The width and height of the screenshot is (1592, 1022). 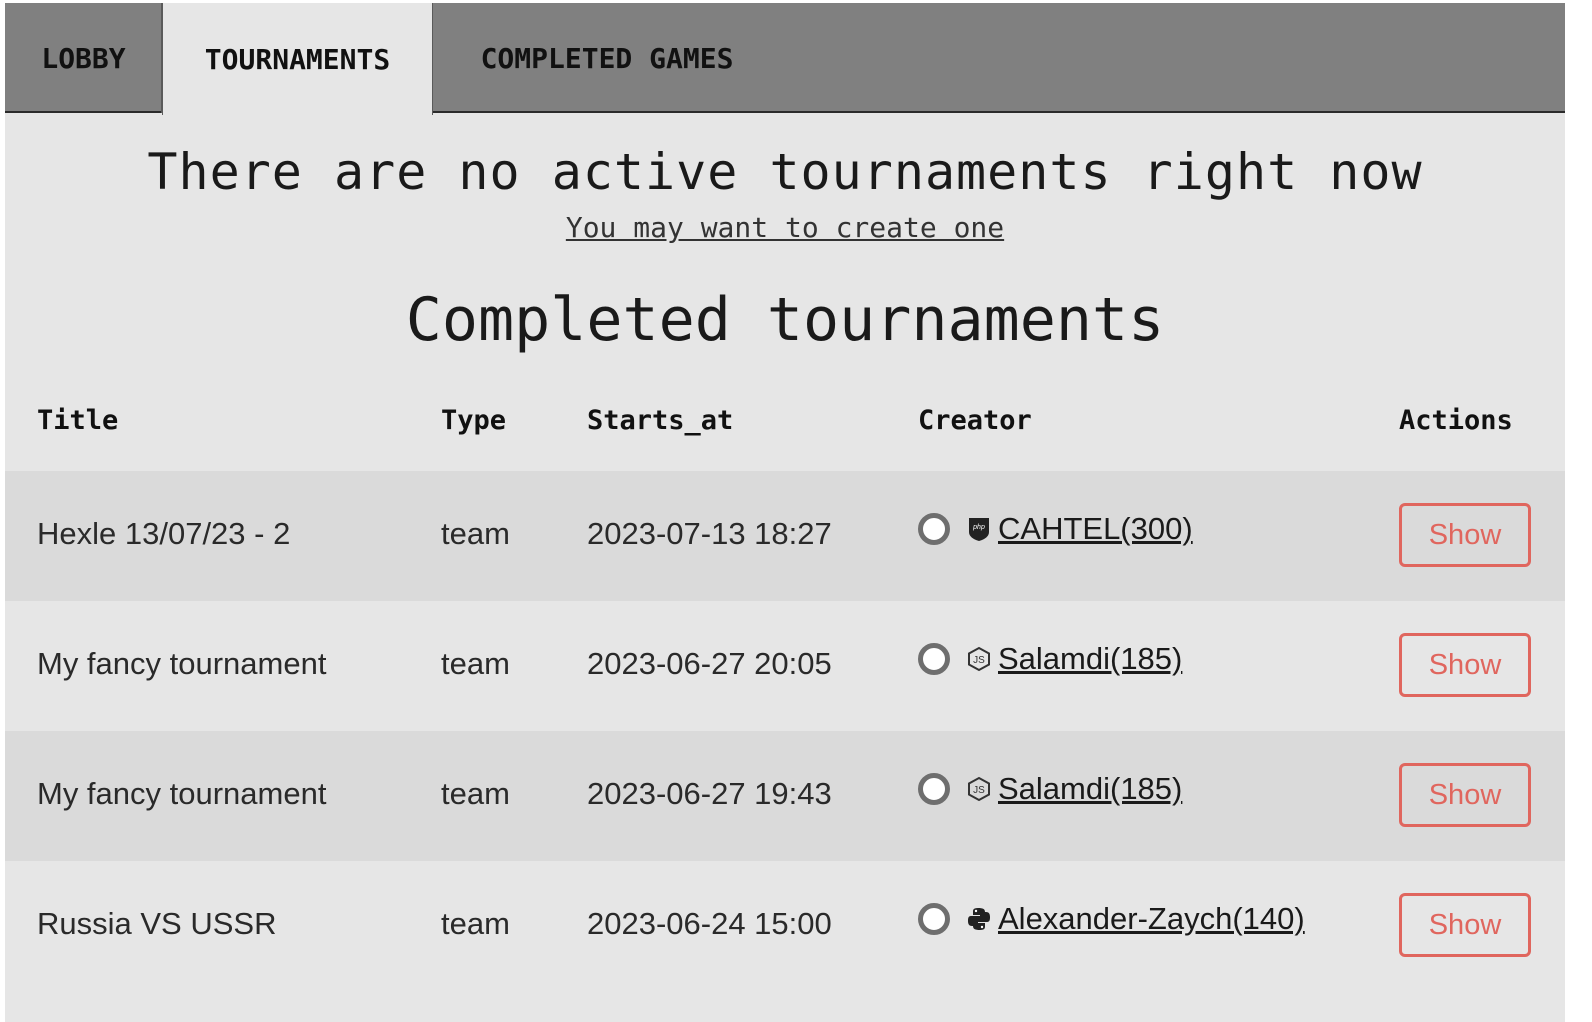 What do you see at coordinates (709, 923) in the screenshot?
I see `tournament-starts-at: 2023-06-24 15:00` at bounding box center [709, 923].